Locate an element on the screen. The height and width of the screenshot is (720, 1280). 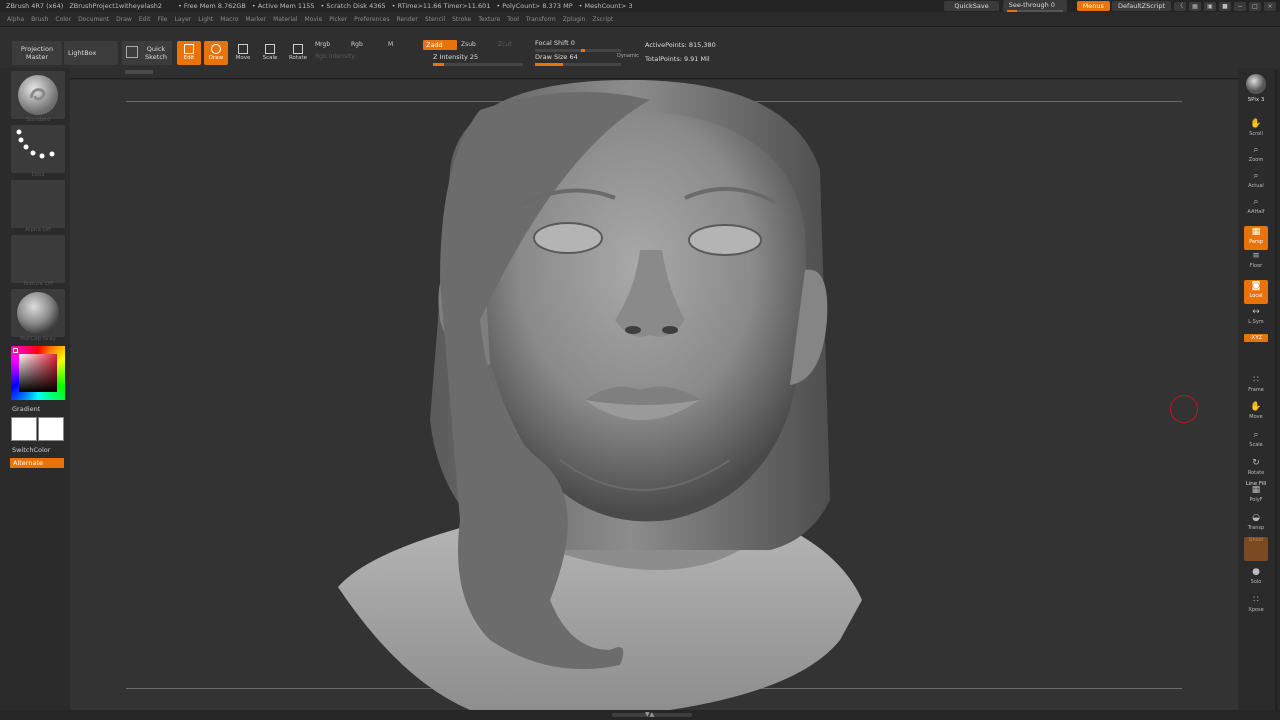
see-through-slider: See-through 0 is located at coordinates (1034, 6).